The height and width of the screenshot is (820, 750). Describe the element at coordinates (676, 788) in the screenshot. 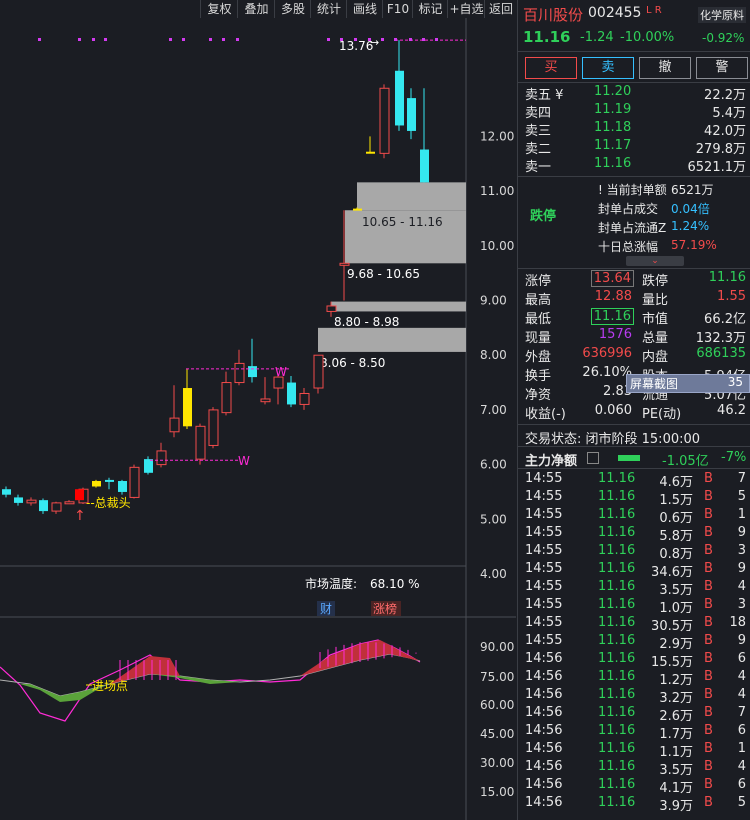

I see `tick-volume: 4.1万` at that location.